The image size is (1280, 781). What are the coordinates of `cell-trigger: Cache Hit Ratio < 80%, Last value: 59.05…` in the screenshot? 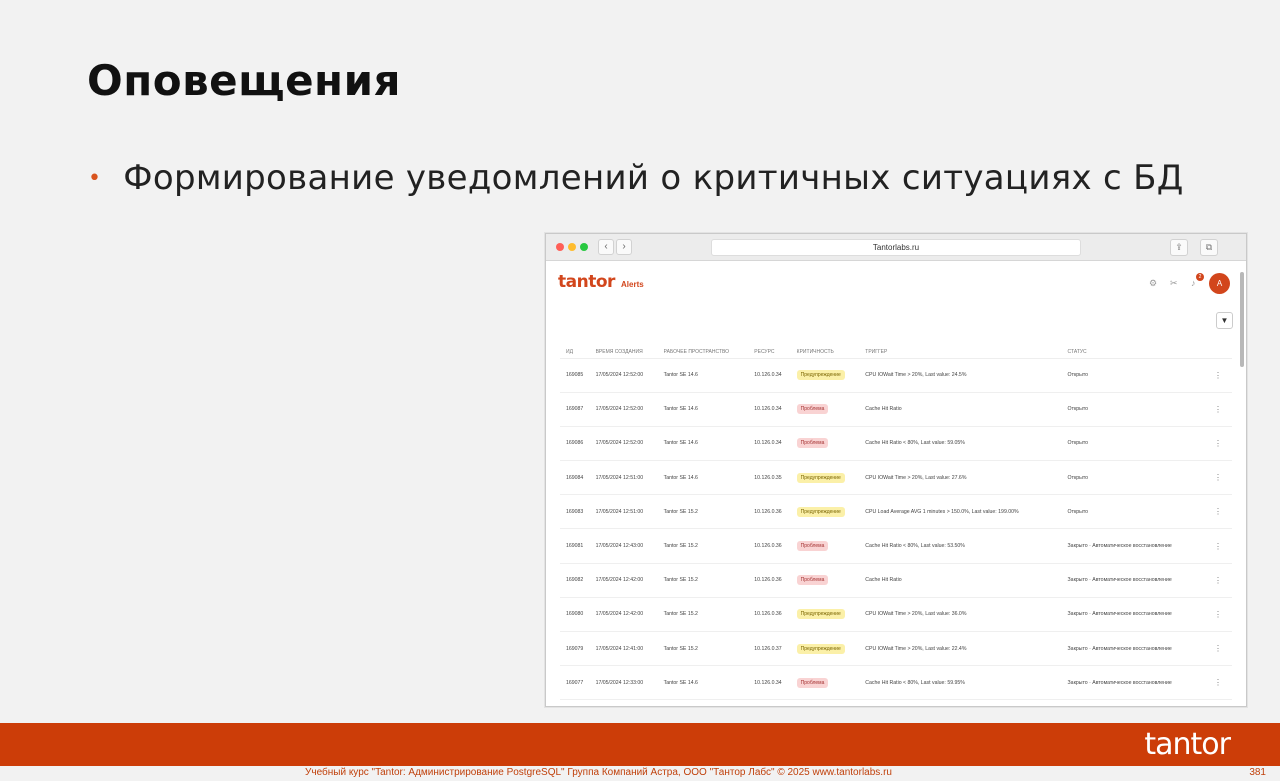 It's located at (960, 444).